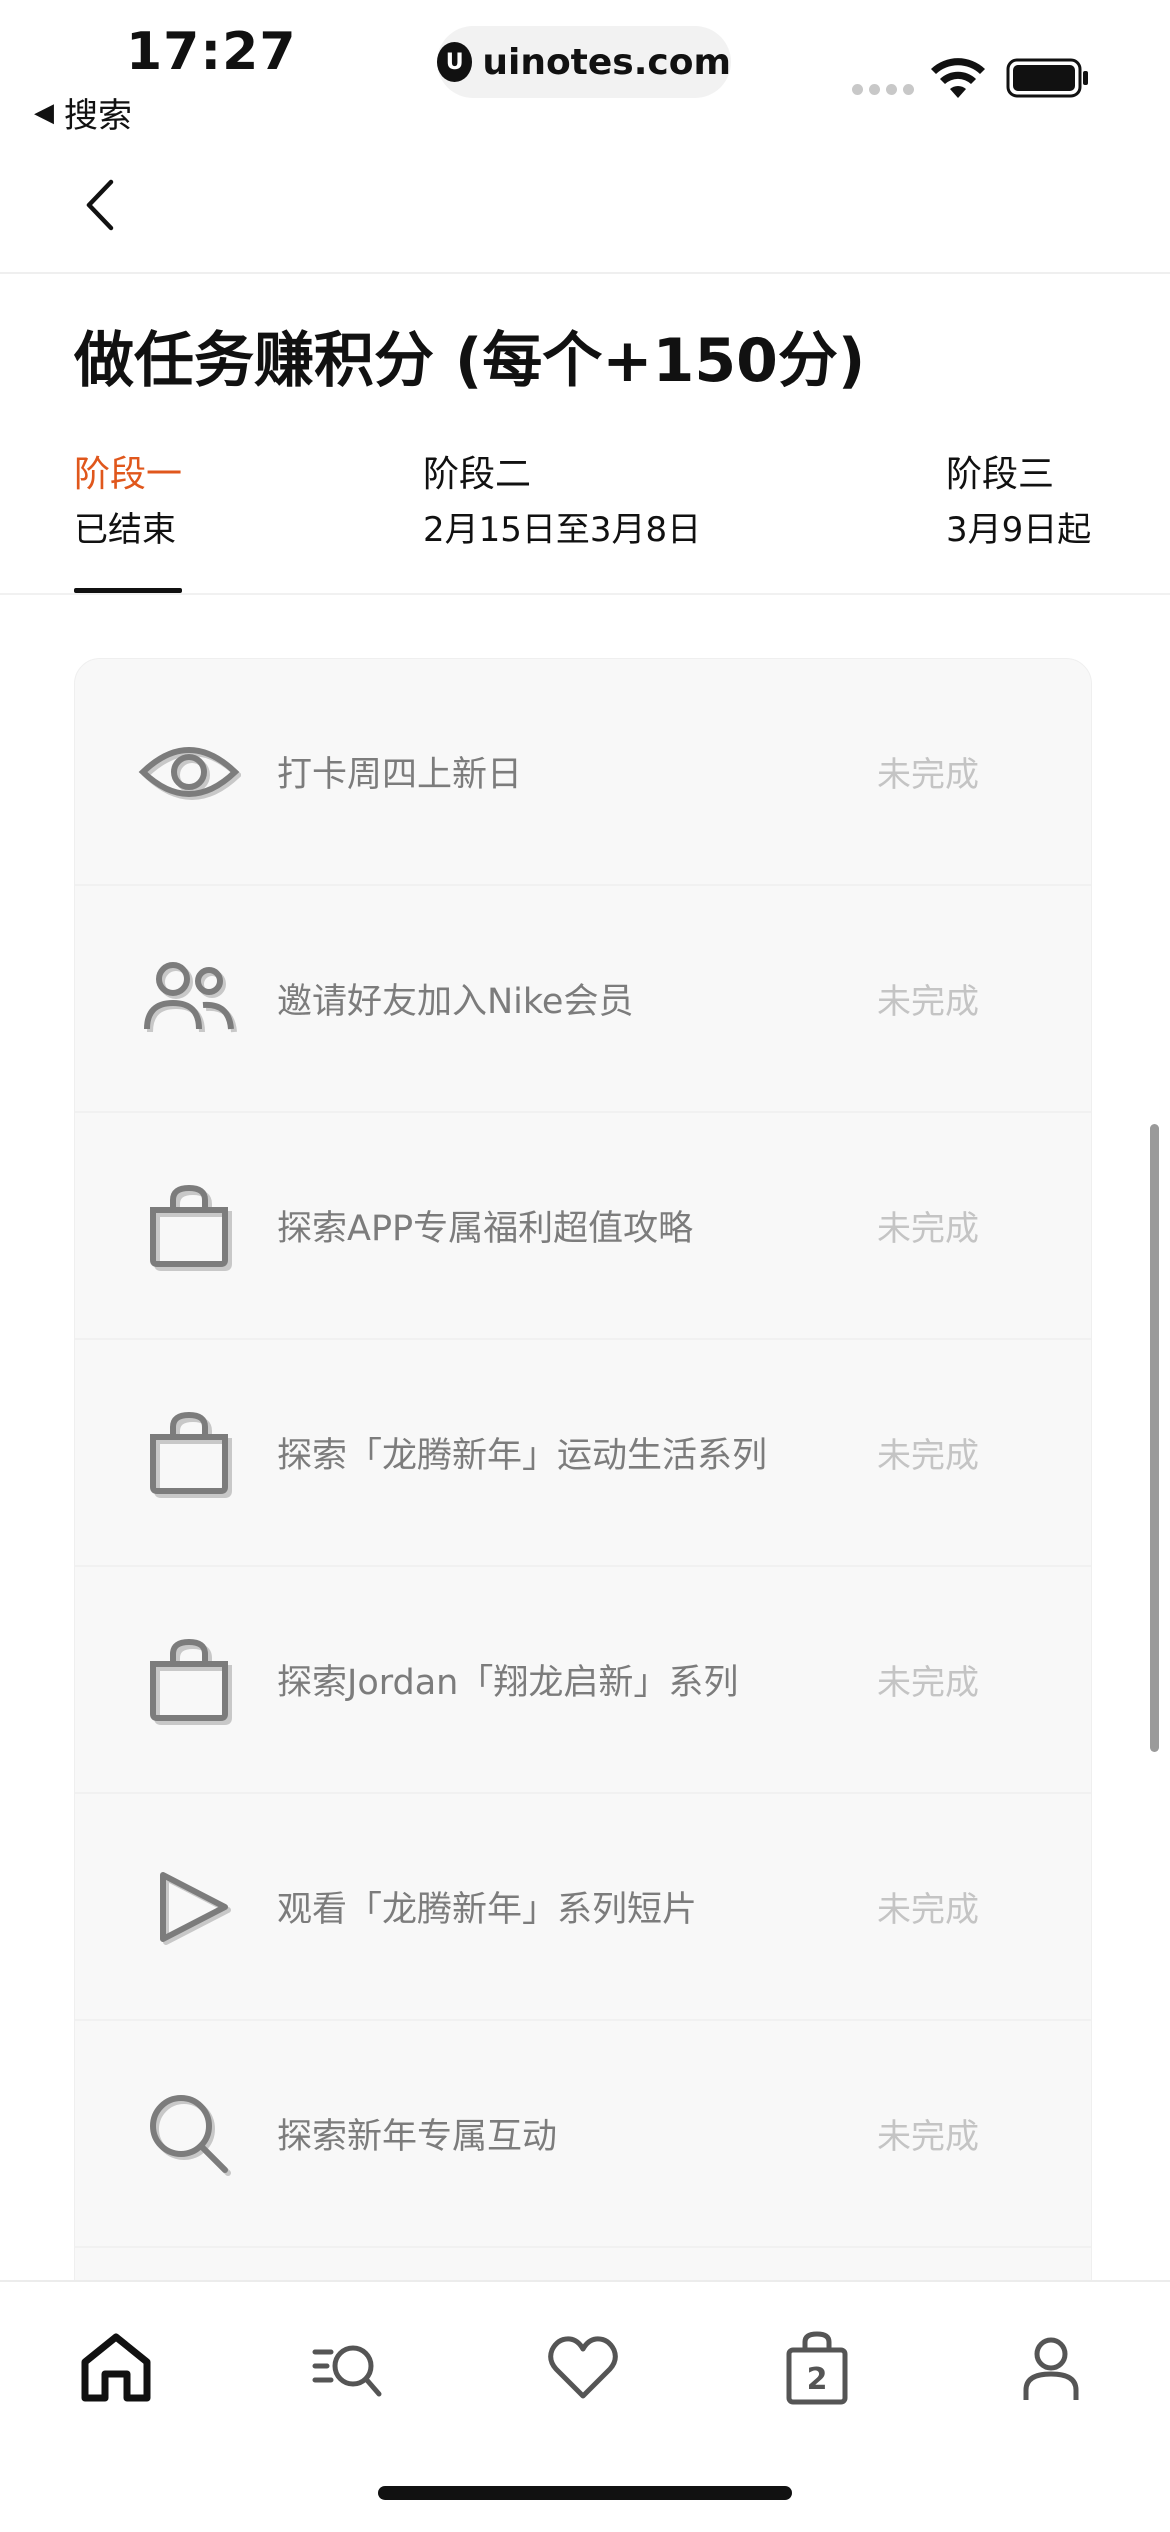  What do you see at coordinates (189, 772) in the screenshot?
I see `eye-icon` at bounding box center [189, 772].